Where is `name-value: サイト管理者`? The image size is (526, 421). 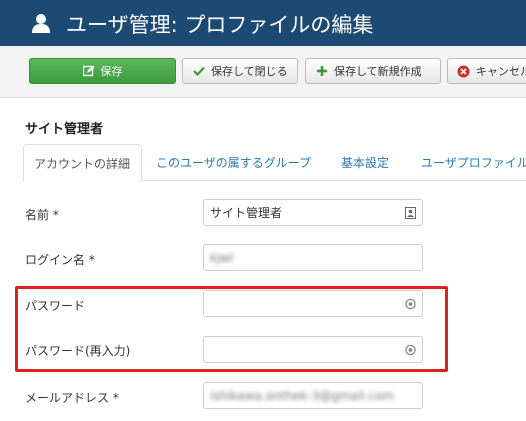 name-value: サイト管理者 is located at coordinates (246, 213).